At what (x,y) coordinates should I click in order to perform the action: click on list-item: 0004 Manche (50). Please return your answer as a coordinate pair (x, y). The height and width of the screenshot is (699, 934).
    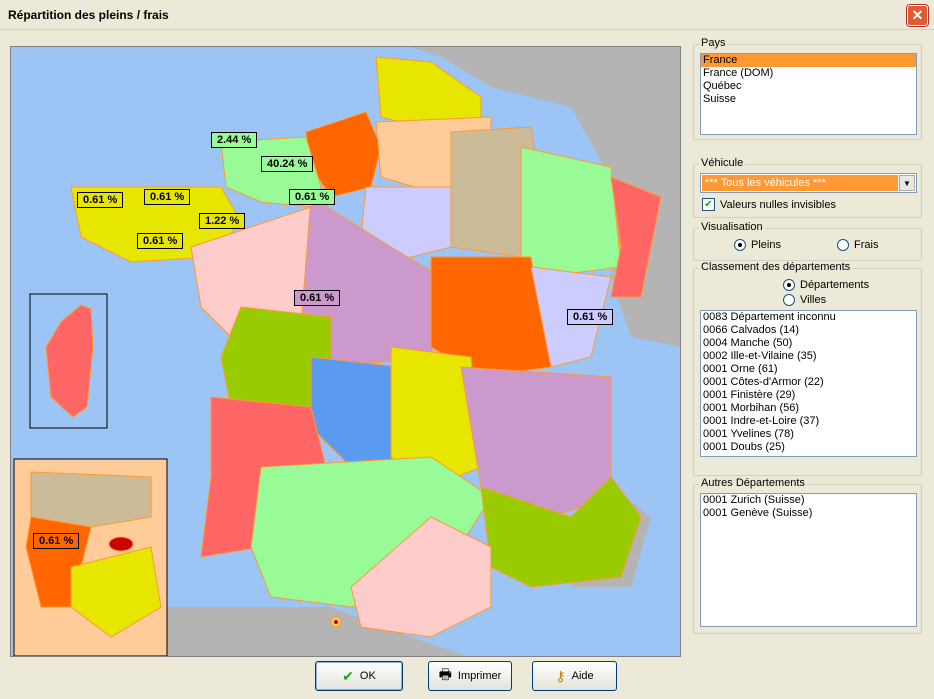
    Looking at the image, I should click on (808, 343).